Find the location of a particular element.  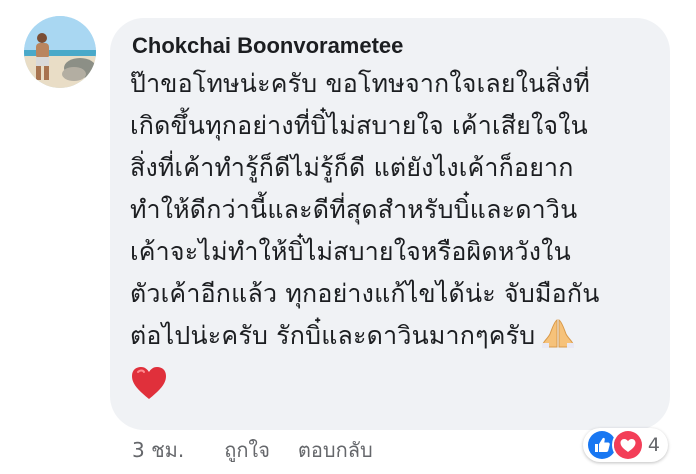

comment-line-text: ต่อไปน่ะครับ รักบิ๋และดาวินมากๆครับ is located at coordinates (333, 335).